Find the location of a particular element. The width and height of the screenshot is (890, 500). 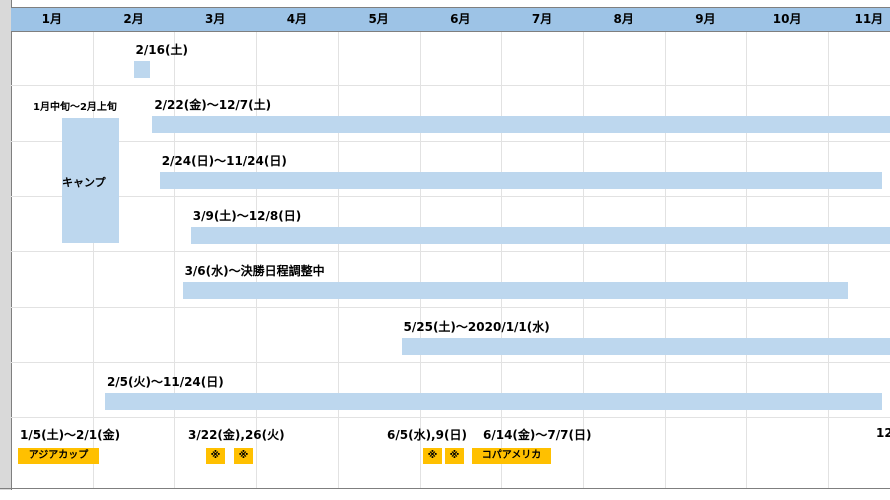

month-label: 4月 is located at coordinates (297, 19).